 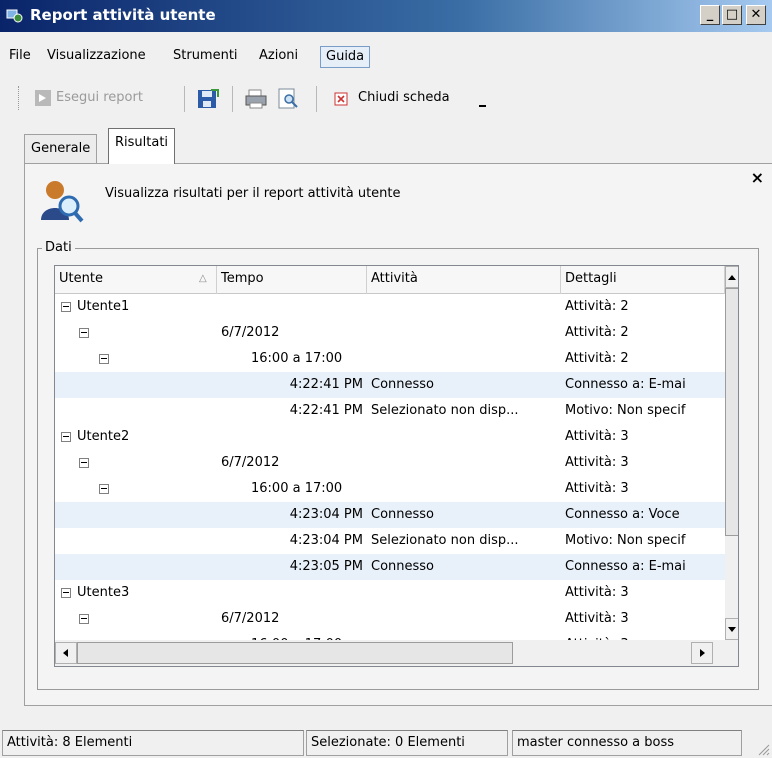 What do you see at coordinates (184, 99) in the screenshot?
I see `toolbar-separator` at bounding box center [184, 99].